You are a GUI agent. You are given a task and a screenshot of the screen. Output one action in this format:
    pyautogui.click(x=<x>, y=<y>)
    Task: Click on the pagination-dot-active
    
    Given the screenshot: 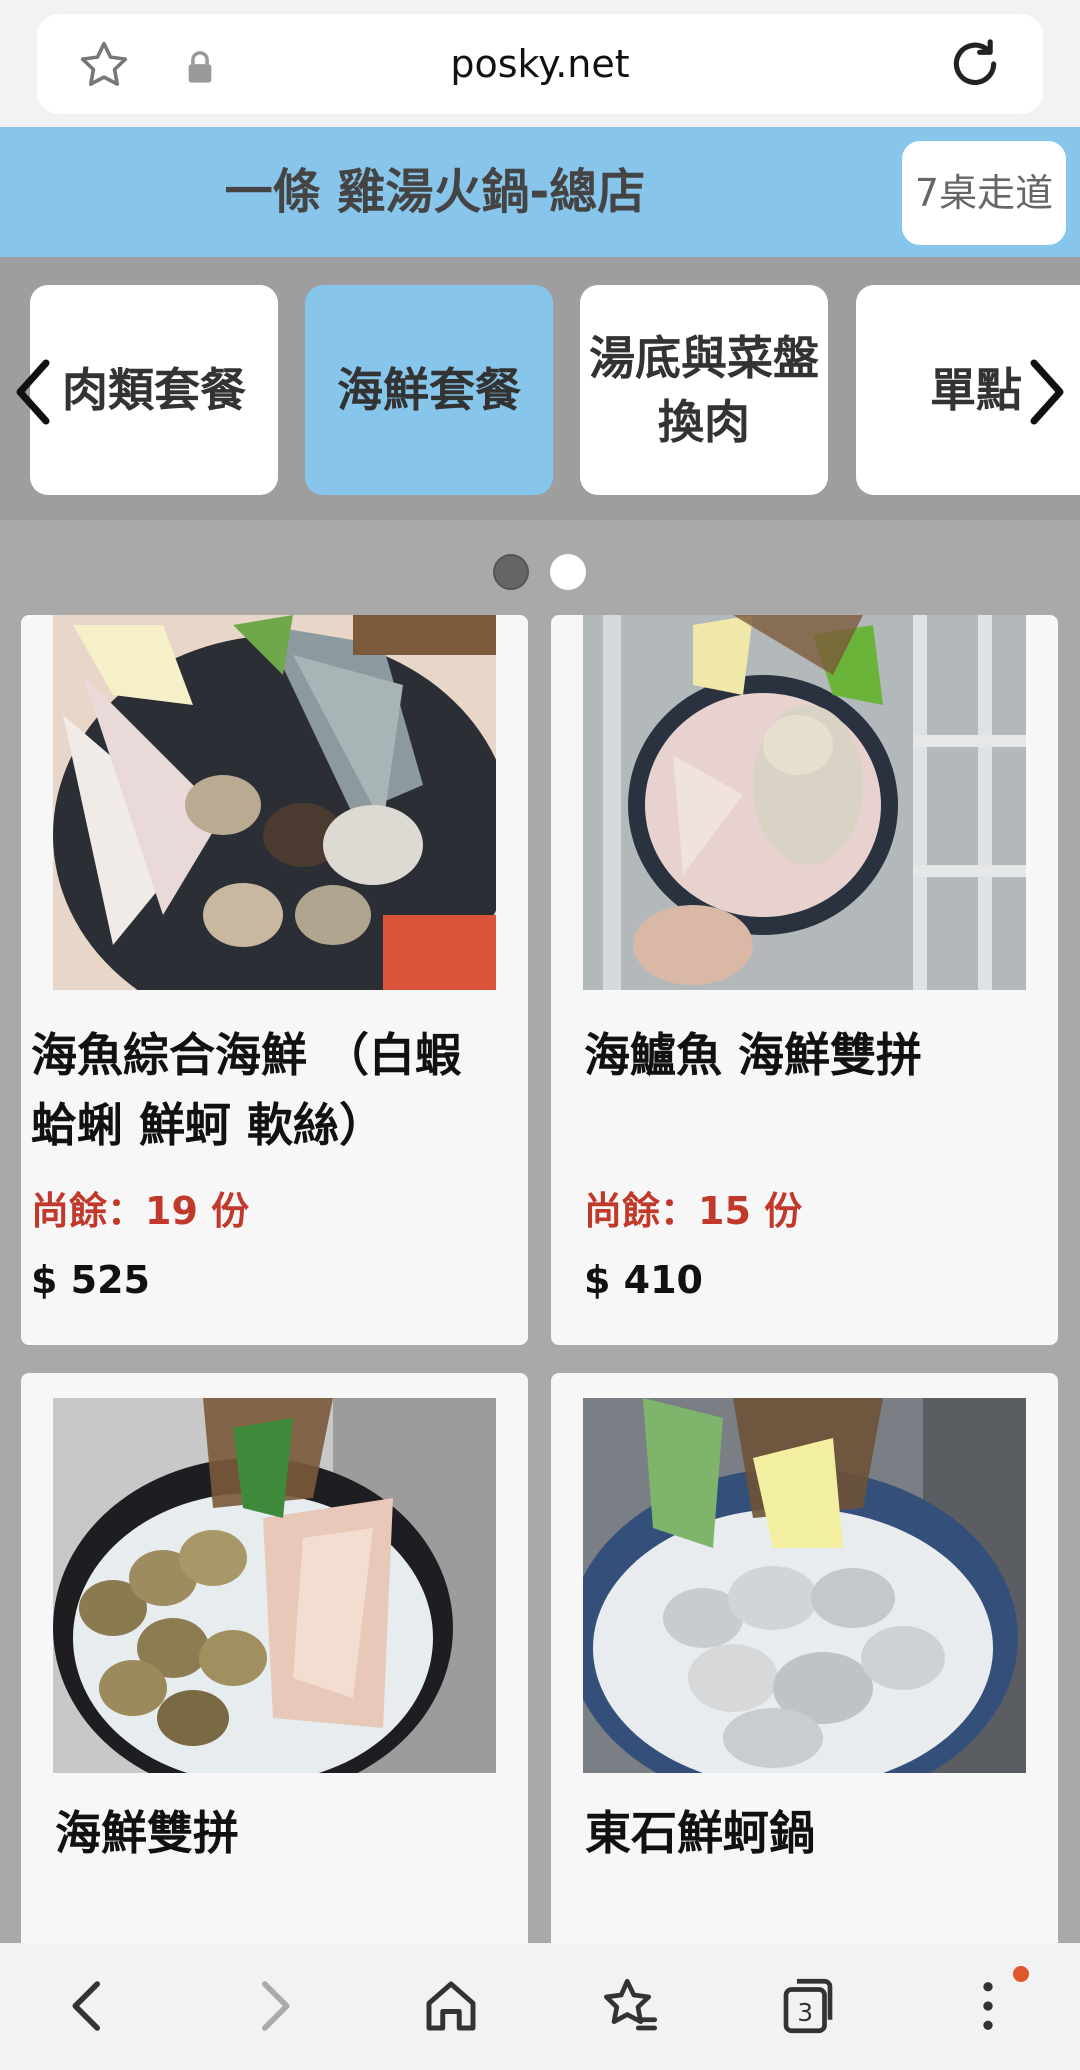 What is the action you would take?
    pyautogui.click(x=511, y=572)
    